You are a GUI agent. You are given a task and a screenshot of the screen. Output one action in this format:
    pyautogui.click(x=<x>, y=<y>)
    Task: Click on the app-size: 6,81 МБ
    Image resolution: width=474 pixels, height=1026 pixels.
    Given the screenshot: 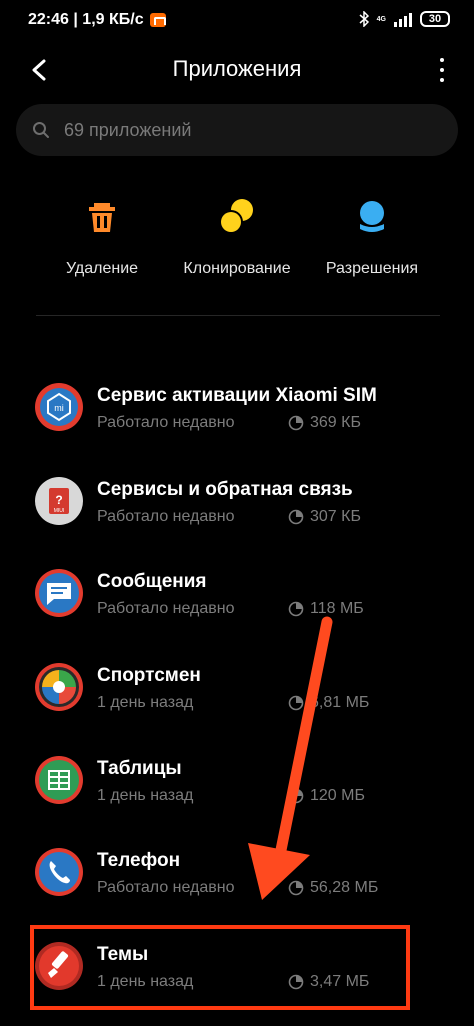 What is the action you would take?
    pyautogui.click(x=328, y=703)
    